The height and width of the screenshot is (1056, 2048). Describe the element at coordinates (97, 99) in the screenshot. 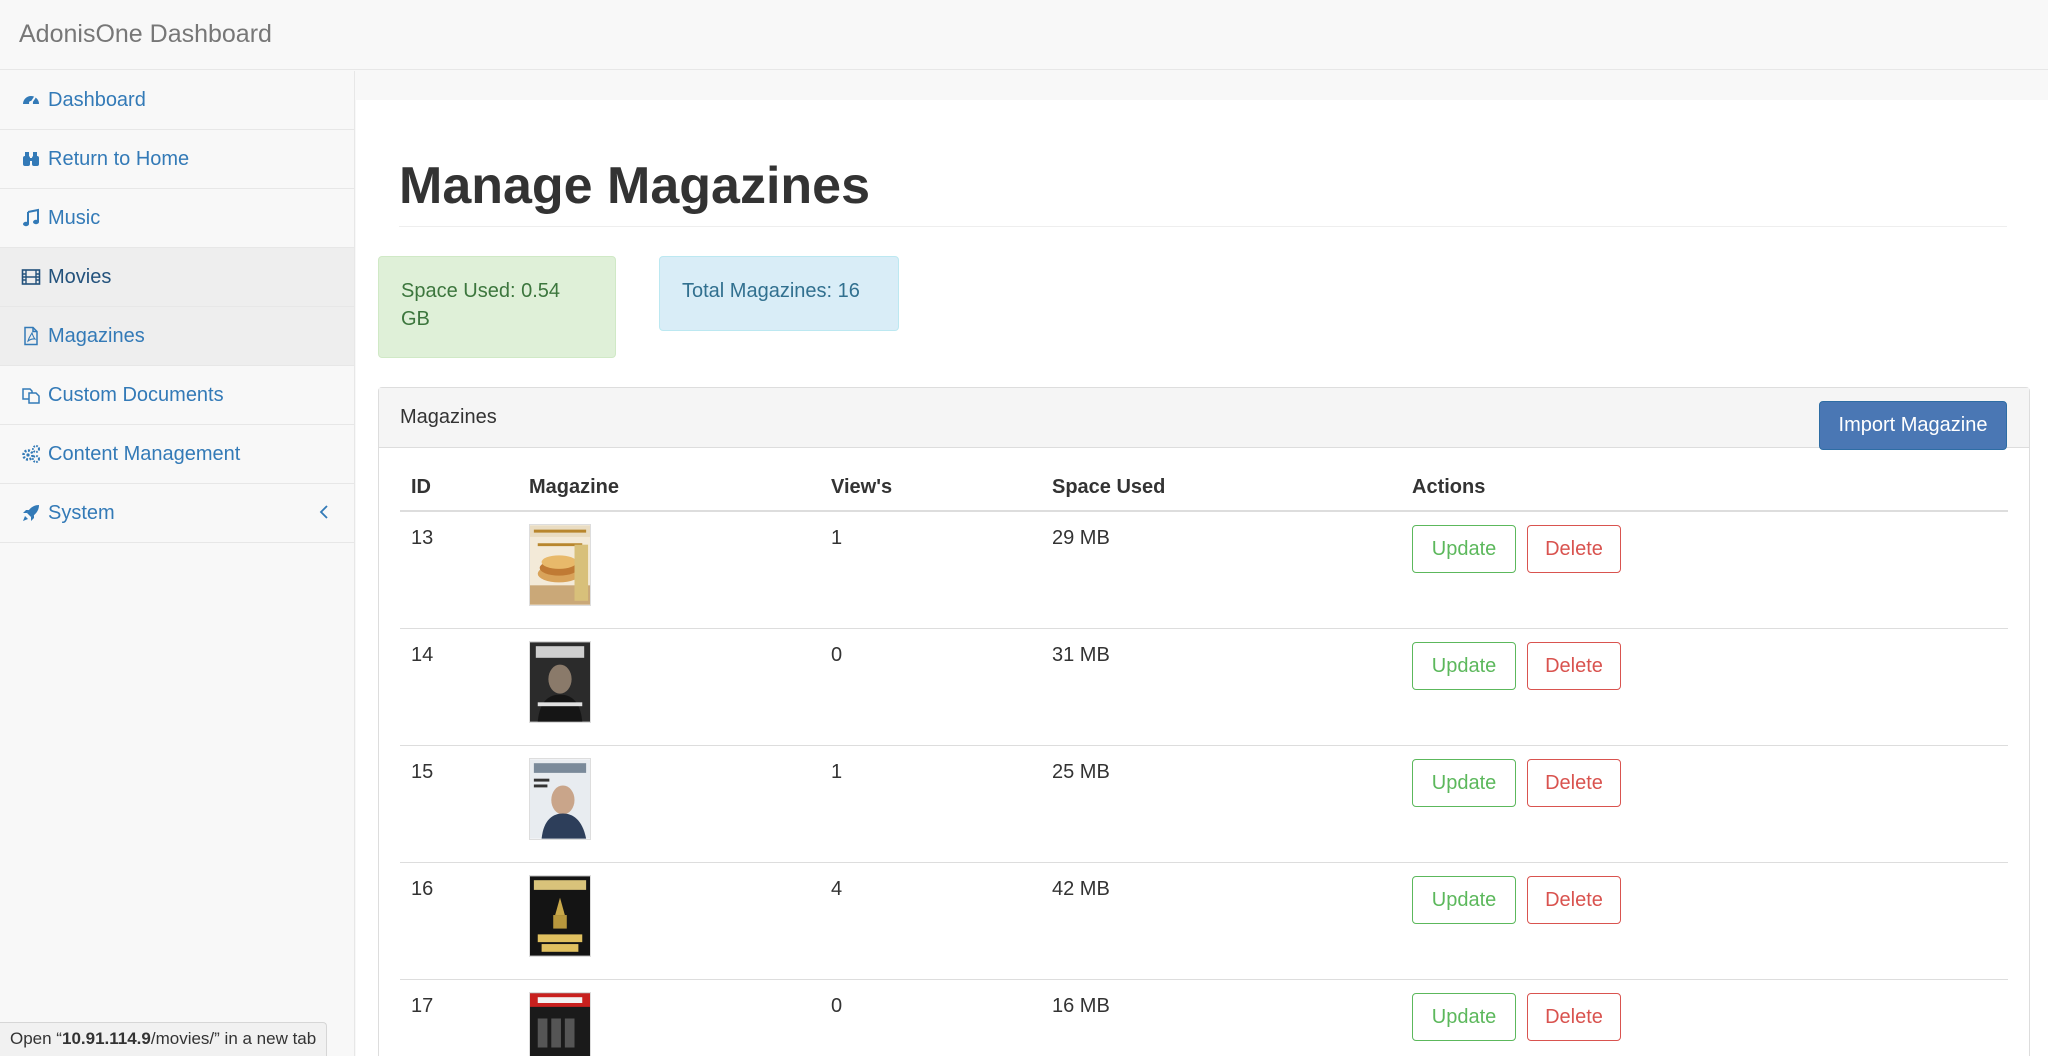

I see `sidebar-item-label: Dashboard` at that location.